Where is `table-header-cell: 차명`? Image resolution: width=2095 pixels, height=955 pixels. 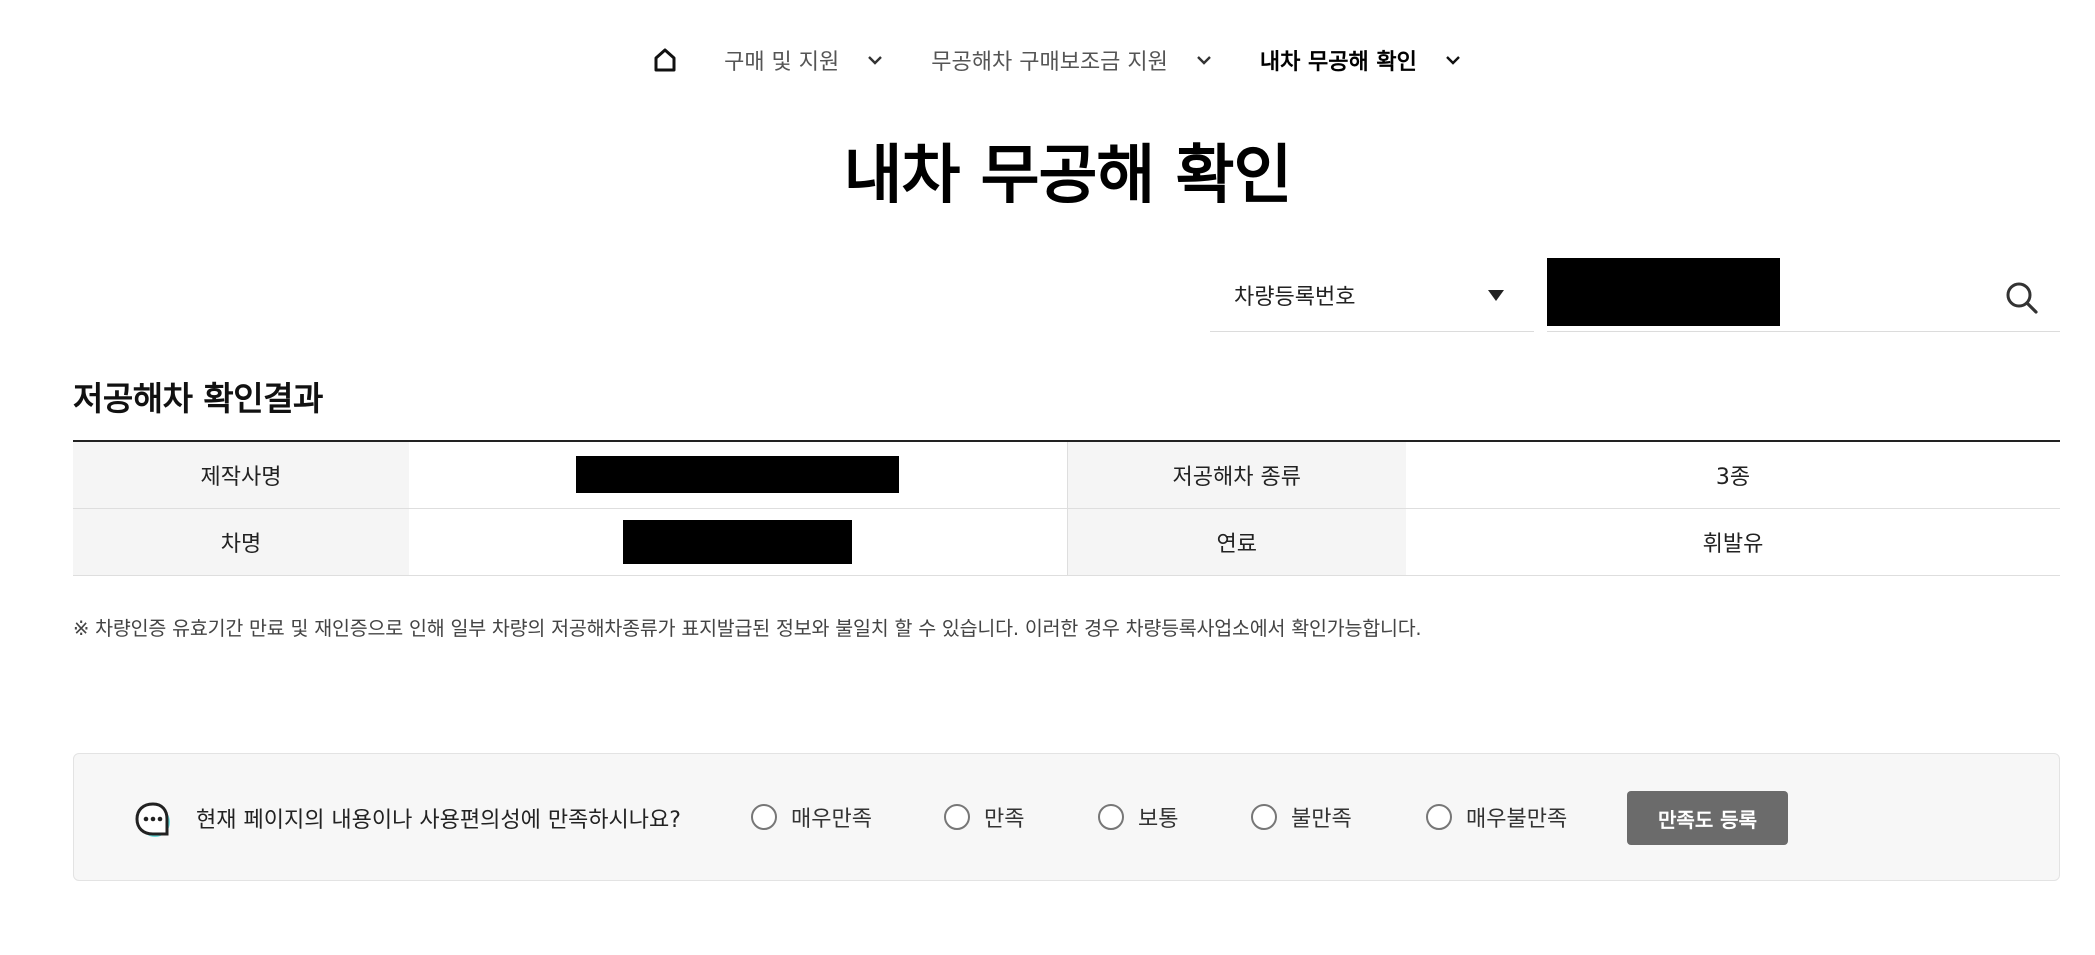 table-header-cell: 차명 is located at coordinates (241, 542).